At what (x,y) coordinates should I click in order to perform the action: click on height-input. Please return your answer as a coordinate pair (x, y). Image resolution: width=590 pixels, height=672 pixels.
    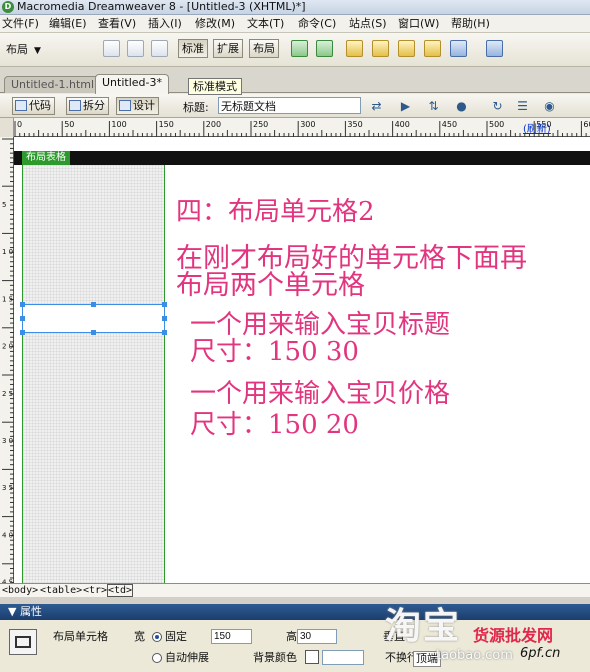
    Looking at the image, I should click on (317, 636).